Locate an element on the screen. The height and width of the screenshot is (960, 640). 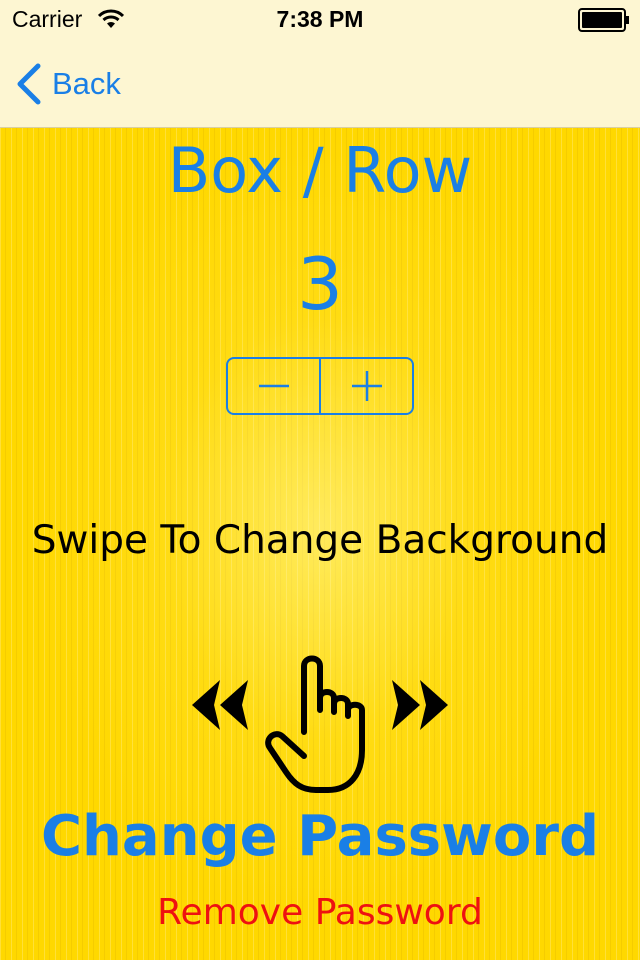
back-label: Back is located at coordinates (86, 83).